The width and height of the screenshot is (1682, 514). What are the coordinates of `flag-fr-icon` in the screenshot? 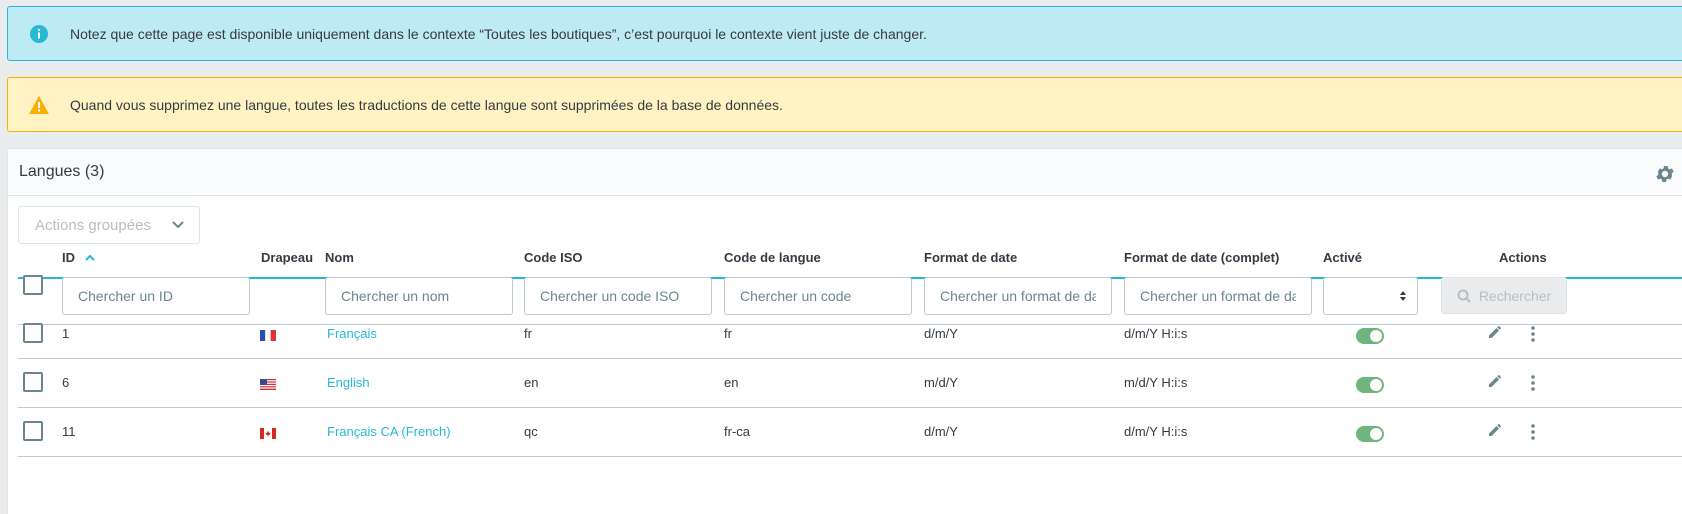 It's located at (268, 335).